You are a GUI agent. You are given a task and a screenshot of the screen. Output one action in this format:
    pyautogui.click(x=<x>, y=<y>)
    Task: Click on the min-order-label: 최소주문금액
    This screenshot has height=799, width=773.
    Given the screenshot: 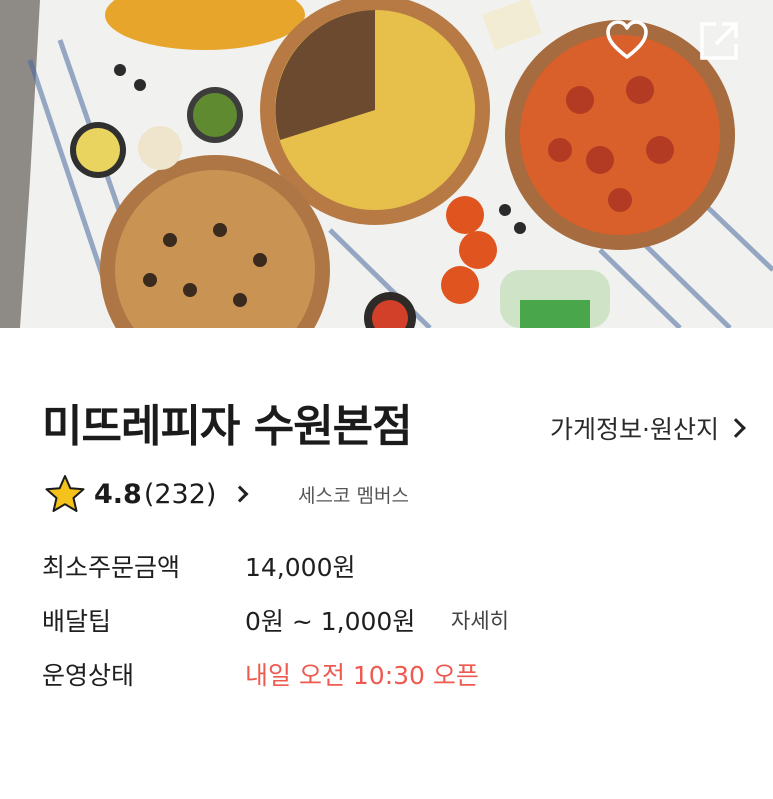 What is the action you would take?
    pyautogui.click(x=111, y=567)
    